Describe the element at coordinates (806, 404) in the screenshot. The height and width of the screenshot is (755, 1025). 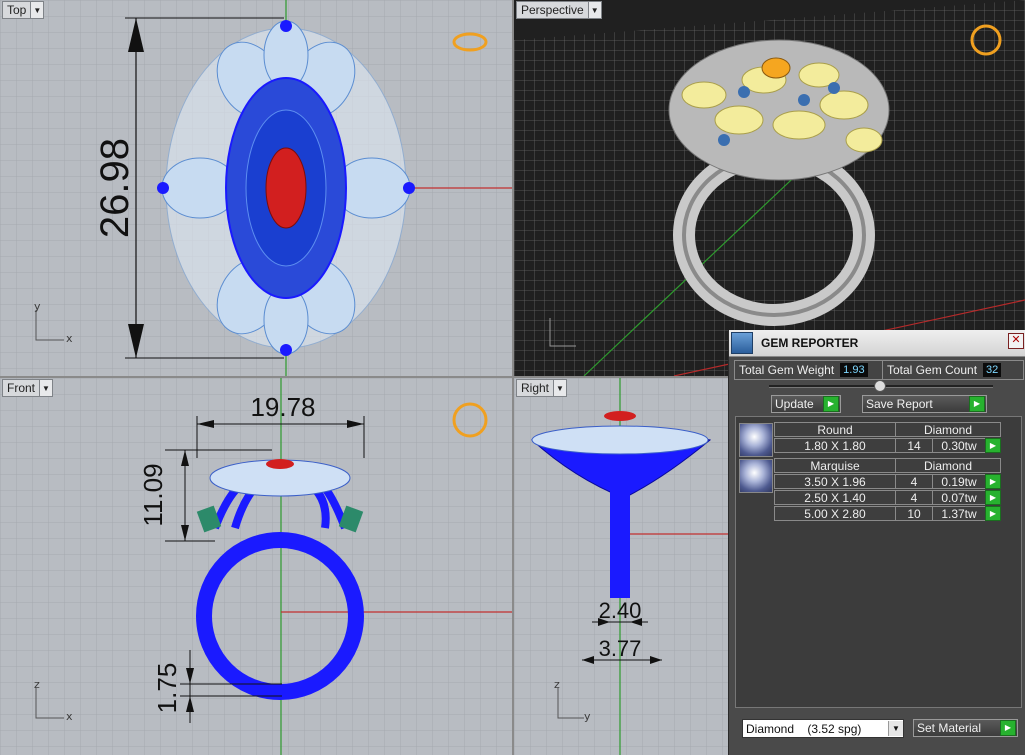
I see `update-button: Update ▶` at that location.